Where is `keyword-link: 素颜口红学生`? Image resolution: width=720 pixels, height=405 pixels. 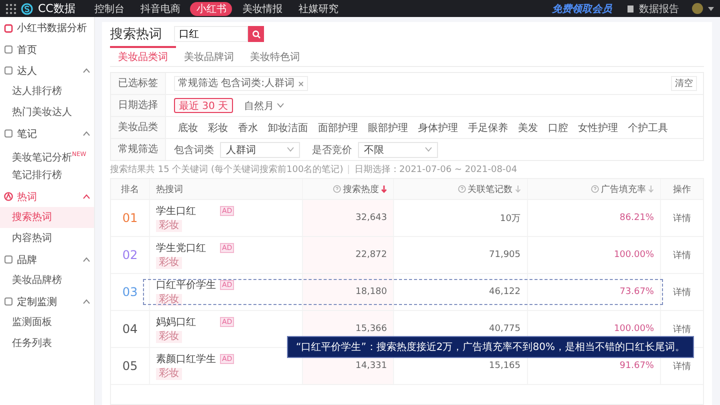
keyword-link: 素颜口红学生 is located at coordinates (187, 359).